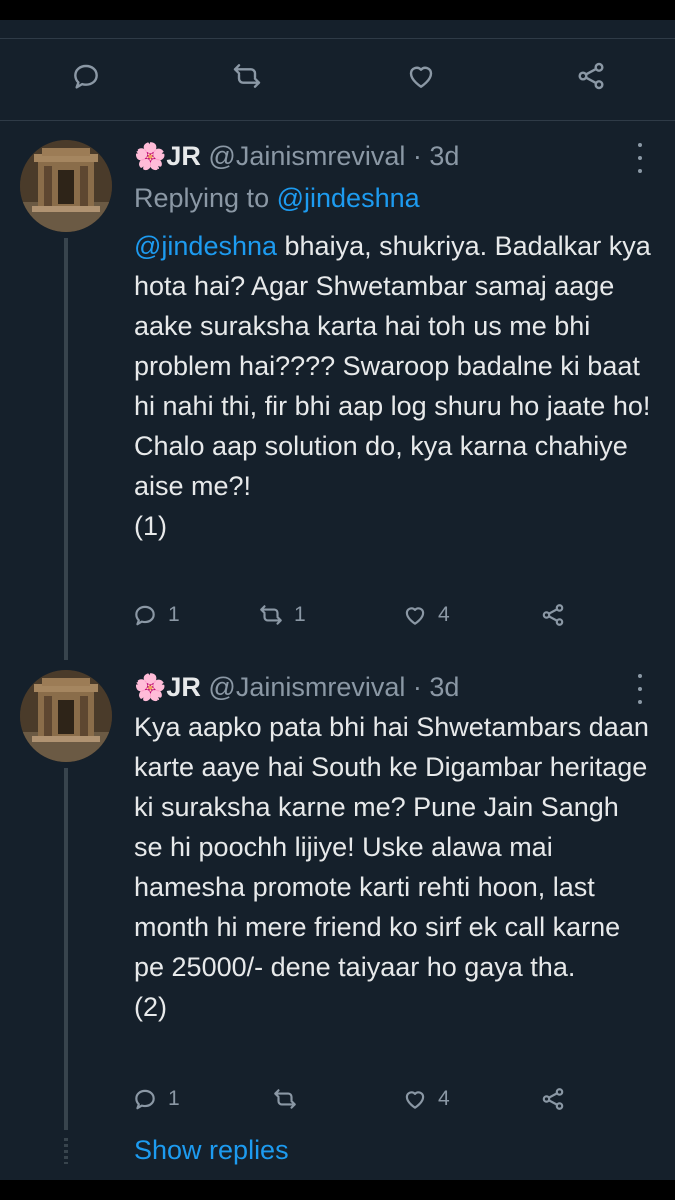 This screenshot has height=1200, width=675. I want to click on retweet-button, so click(290, 1099).